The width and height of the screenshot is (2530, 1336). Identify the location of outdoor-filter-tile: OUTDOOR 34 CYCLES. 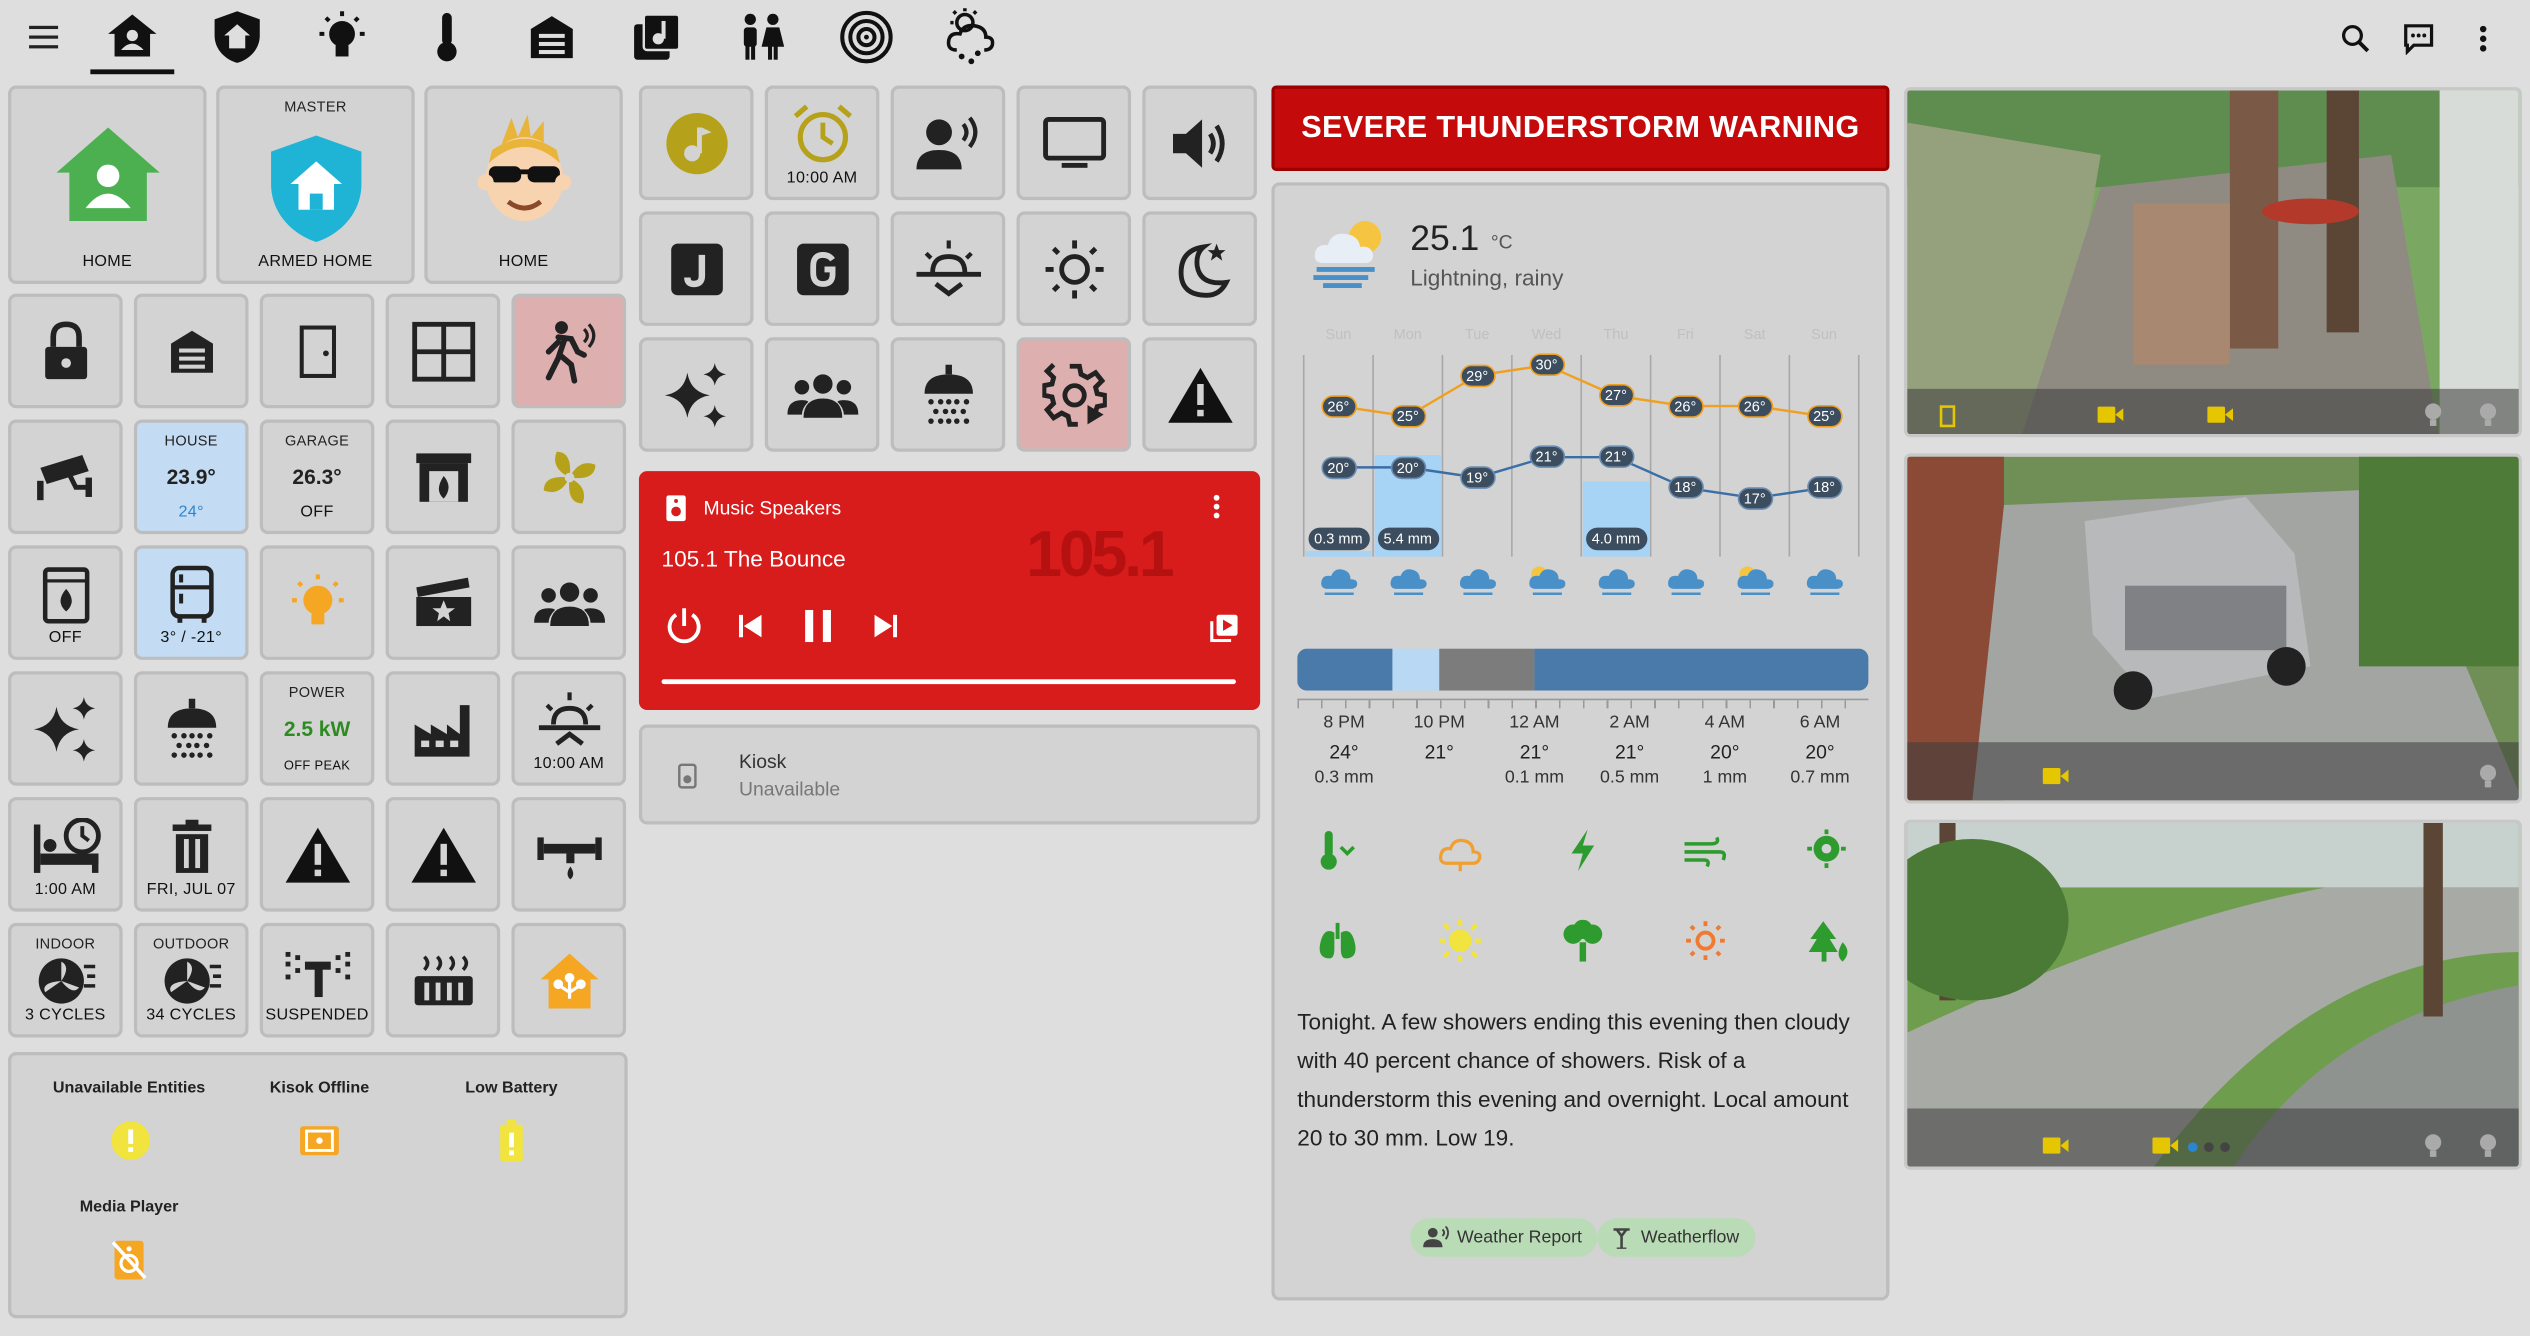
(191, 980).